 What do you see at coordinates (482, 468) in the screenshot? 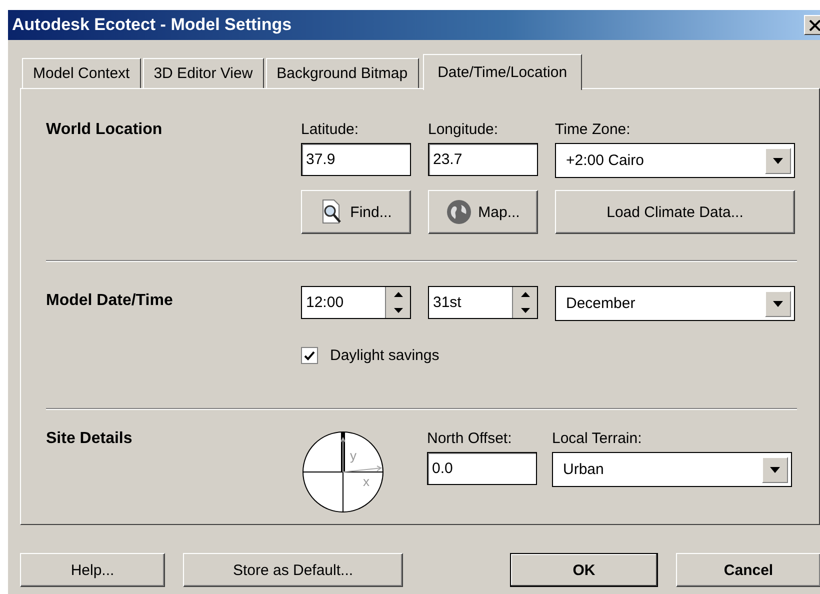
I see `north-offset-field: 0.0` at bounding box center [482, 468].